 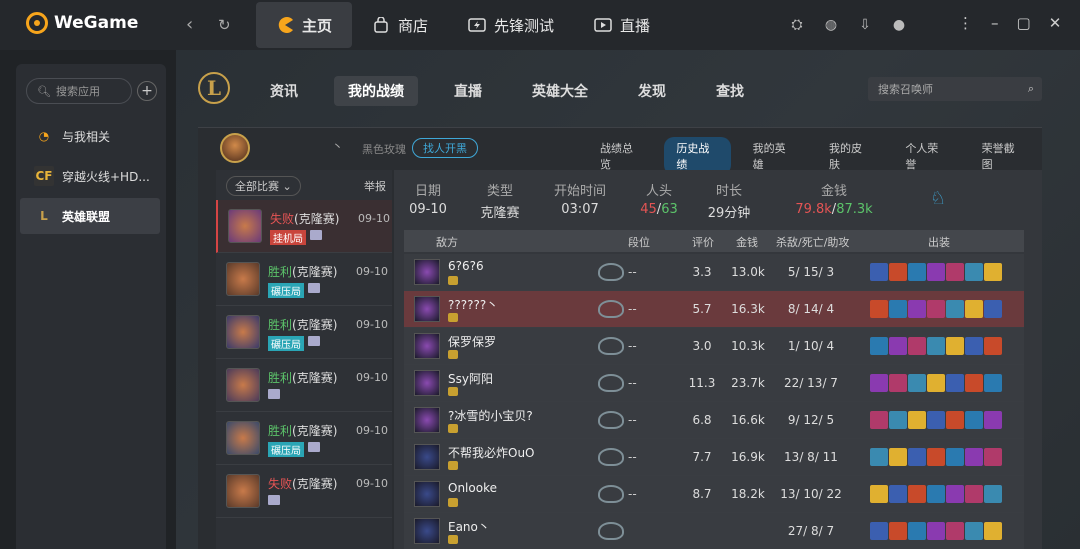 What do you see at coordinates (304, 226) in the screenshot?
I see `history-row: 失败(克隆赛) 09-10 挂机局` at bounding box center [304, 226].